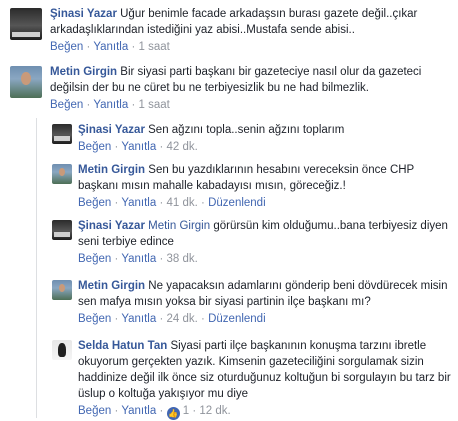 Image resolution: width=458 pixels, height=421 pixels. I want to click on avatar-selda-hatun-tan, so click(62, 350).